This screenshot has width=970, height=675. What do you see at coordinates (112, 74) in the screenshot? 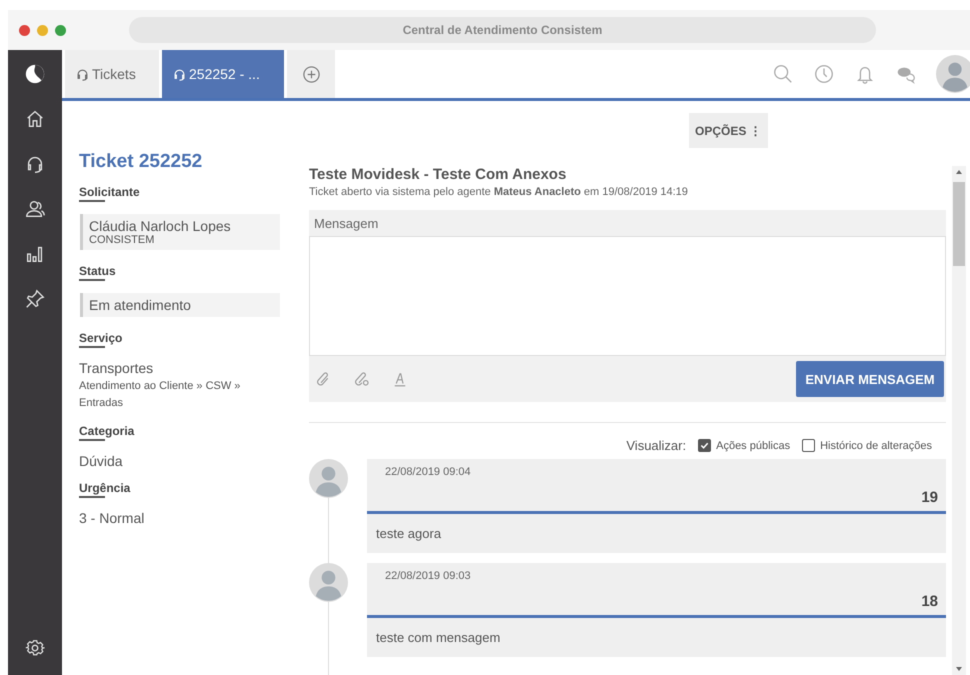
I see `tab: Tickets` at bounding box center [112, 74].